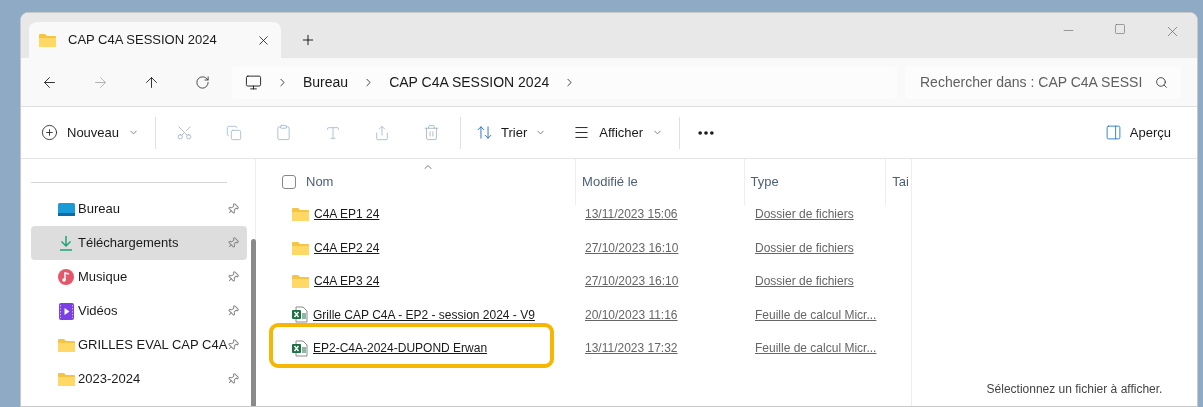 The height and width of the screenshot is (407, 1203). I want to click on film-icon, so click(66, 311).